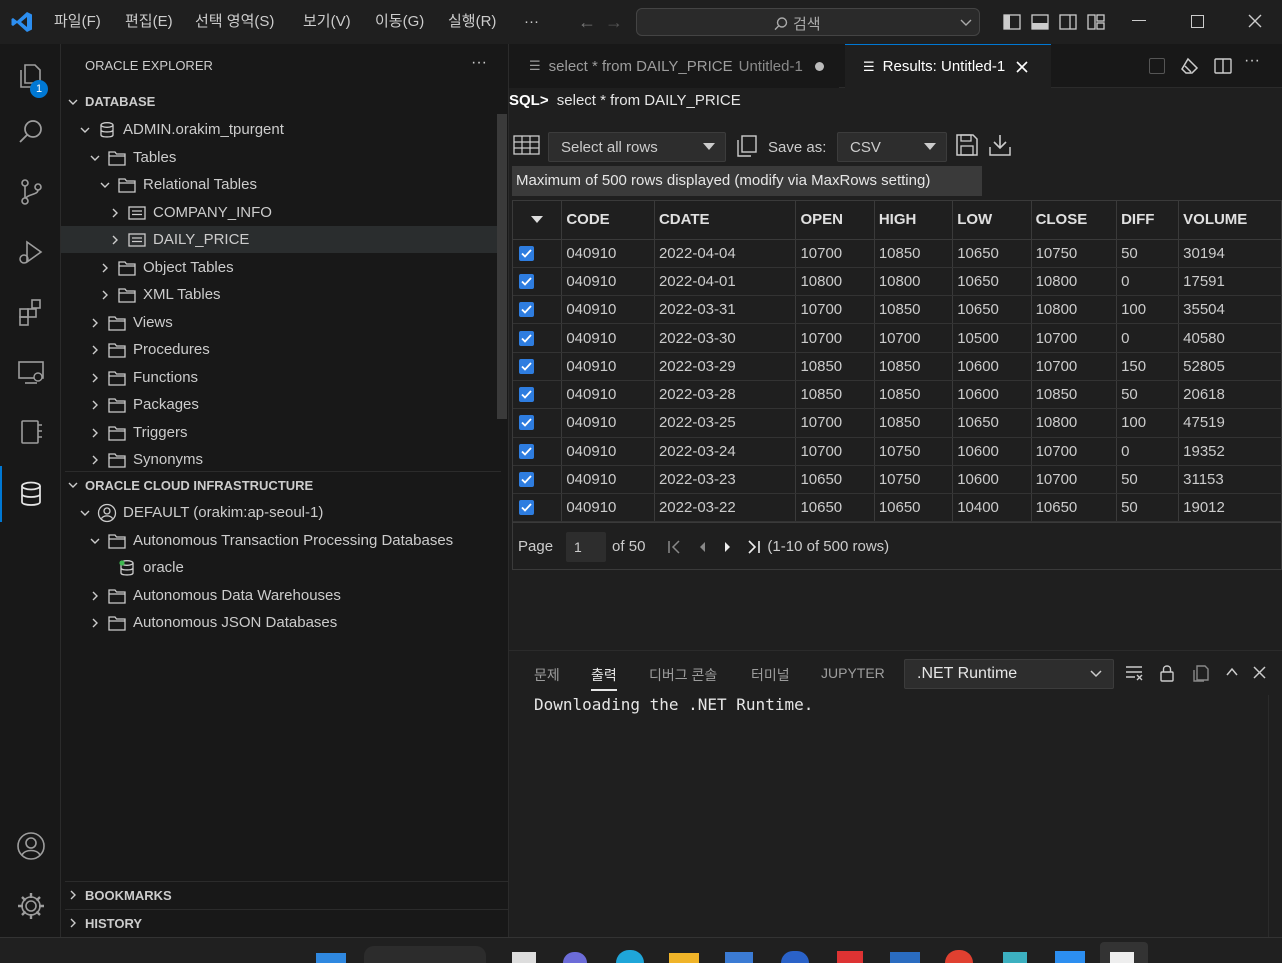  I want to click on tree-item-tables: Tables, so click(279, 157).